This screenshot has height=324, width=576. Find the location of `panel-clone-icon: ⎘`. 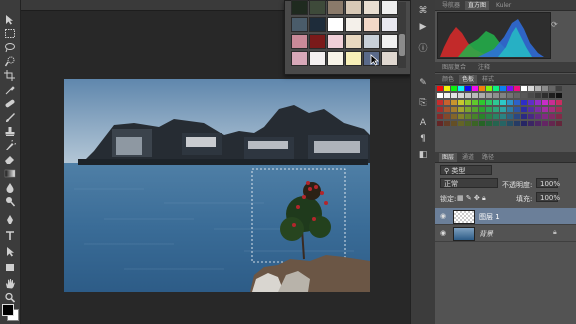

panel-clone-icon: ⎘ is located at coordinates (423, 103).